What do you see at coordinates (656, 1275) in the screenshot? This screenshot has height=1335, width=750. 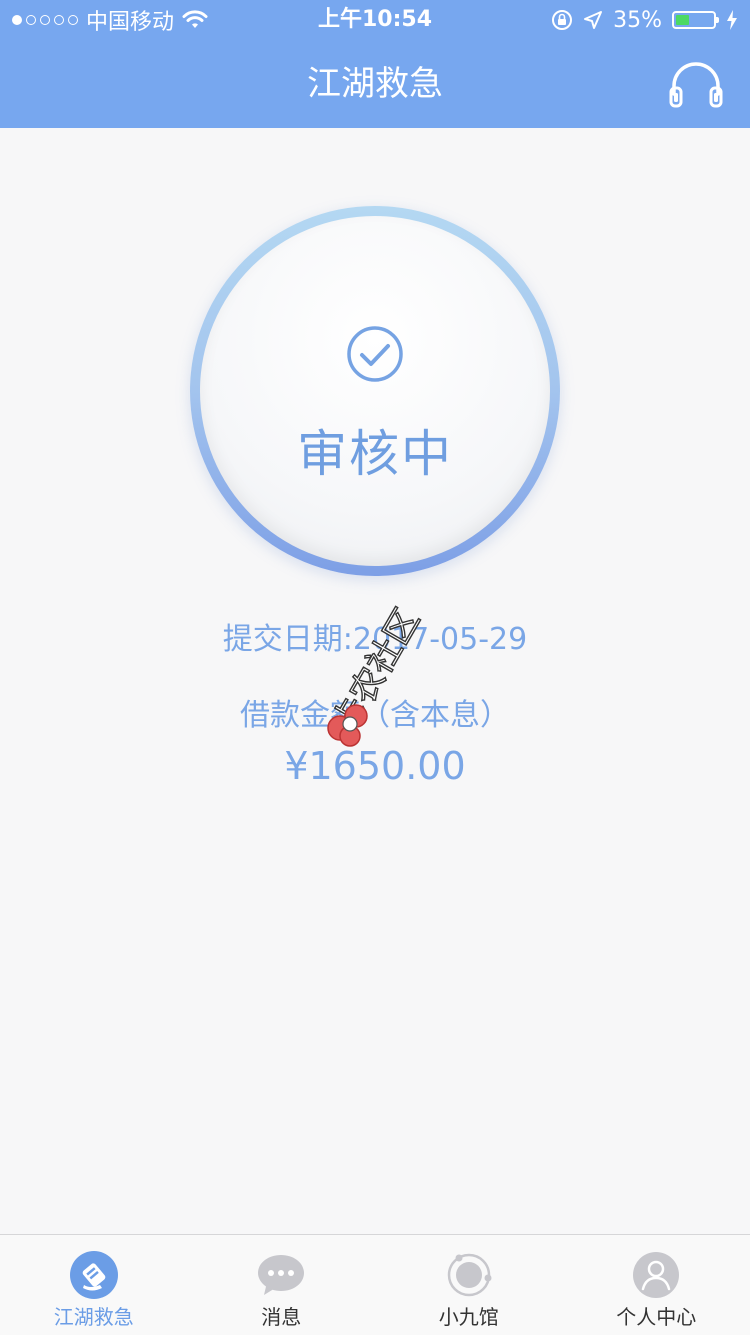 I see `user-icon` at bounding box center [656, 1275].